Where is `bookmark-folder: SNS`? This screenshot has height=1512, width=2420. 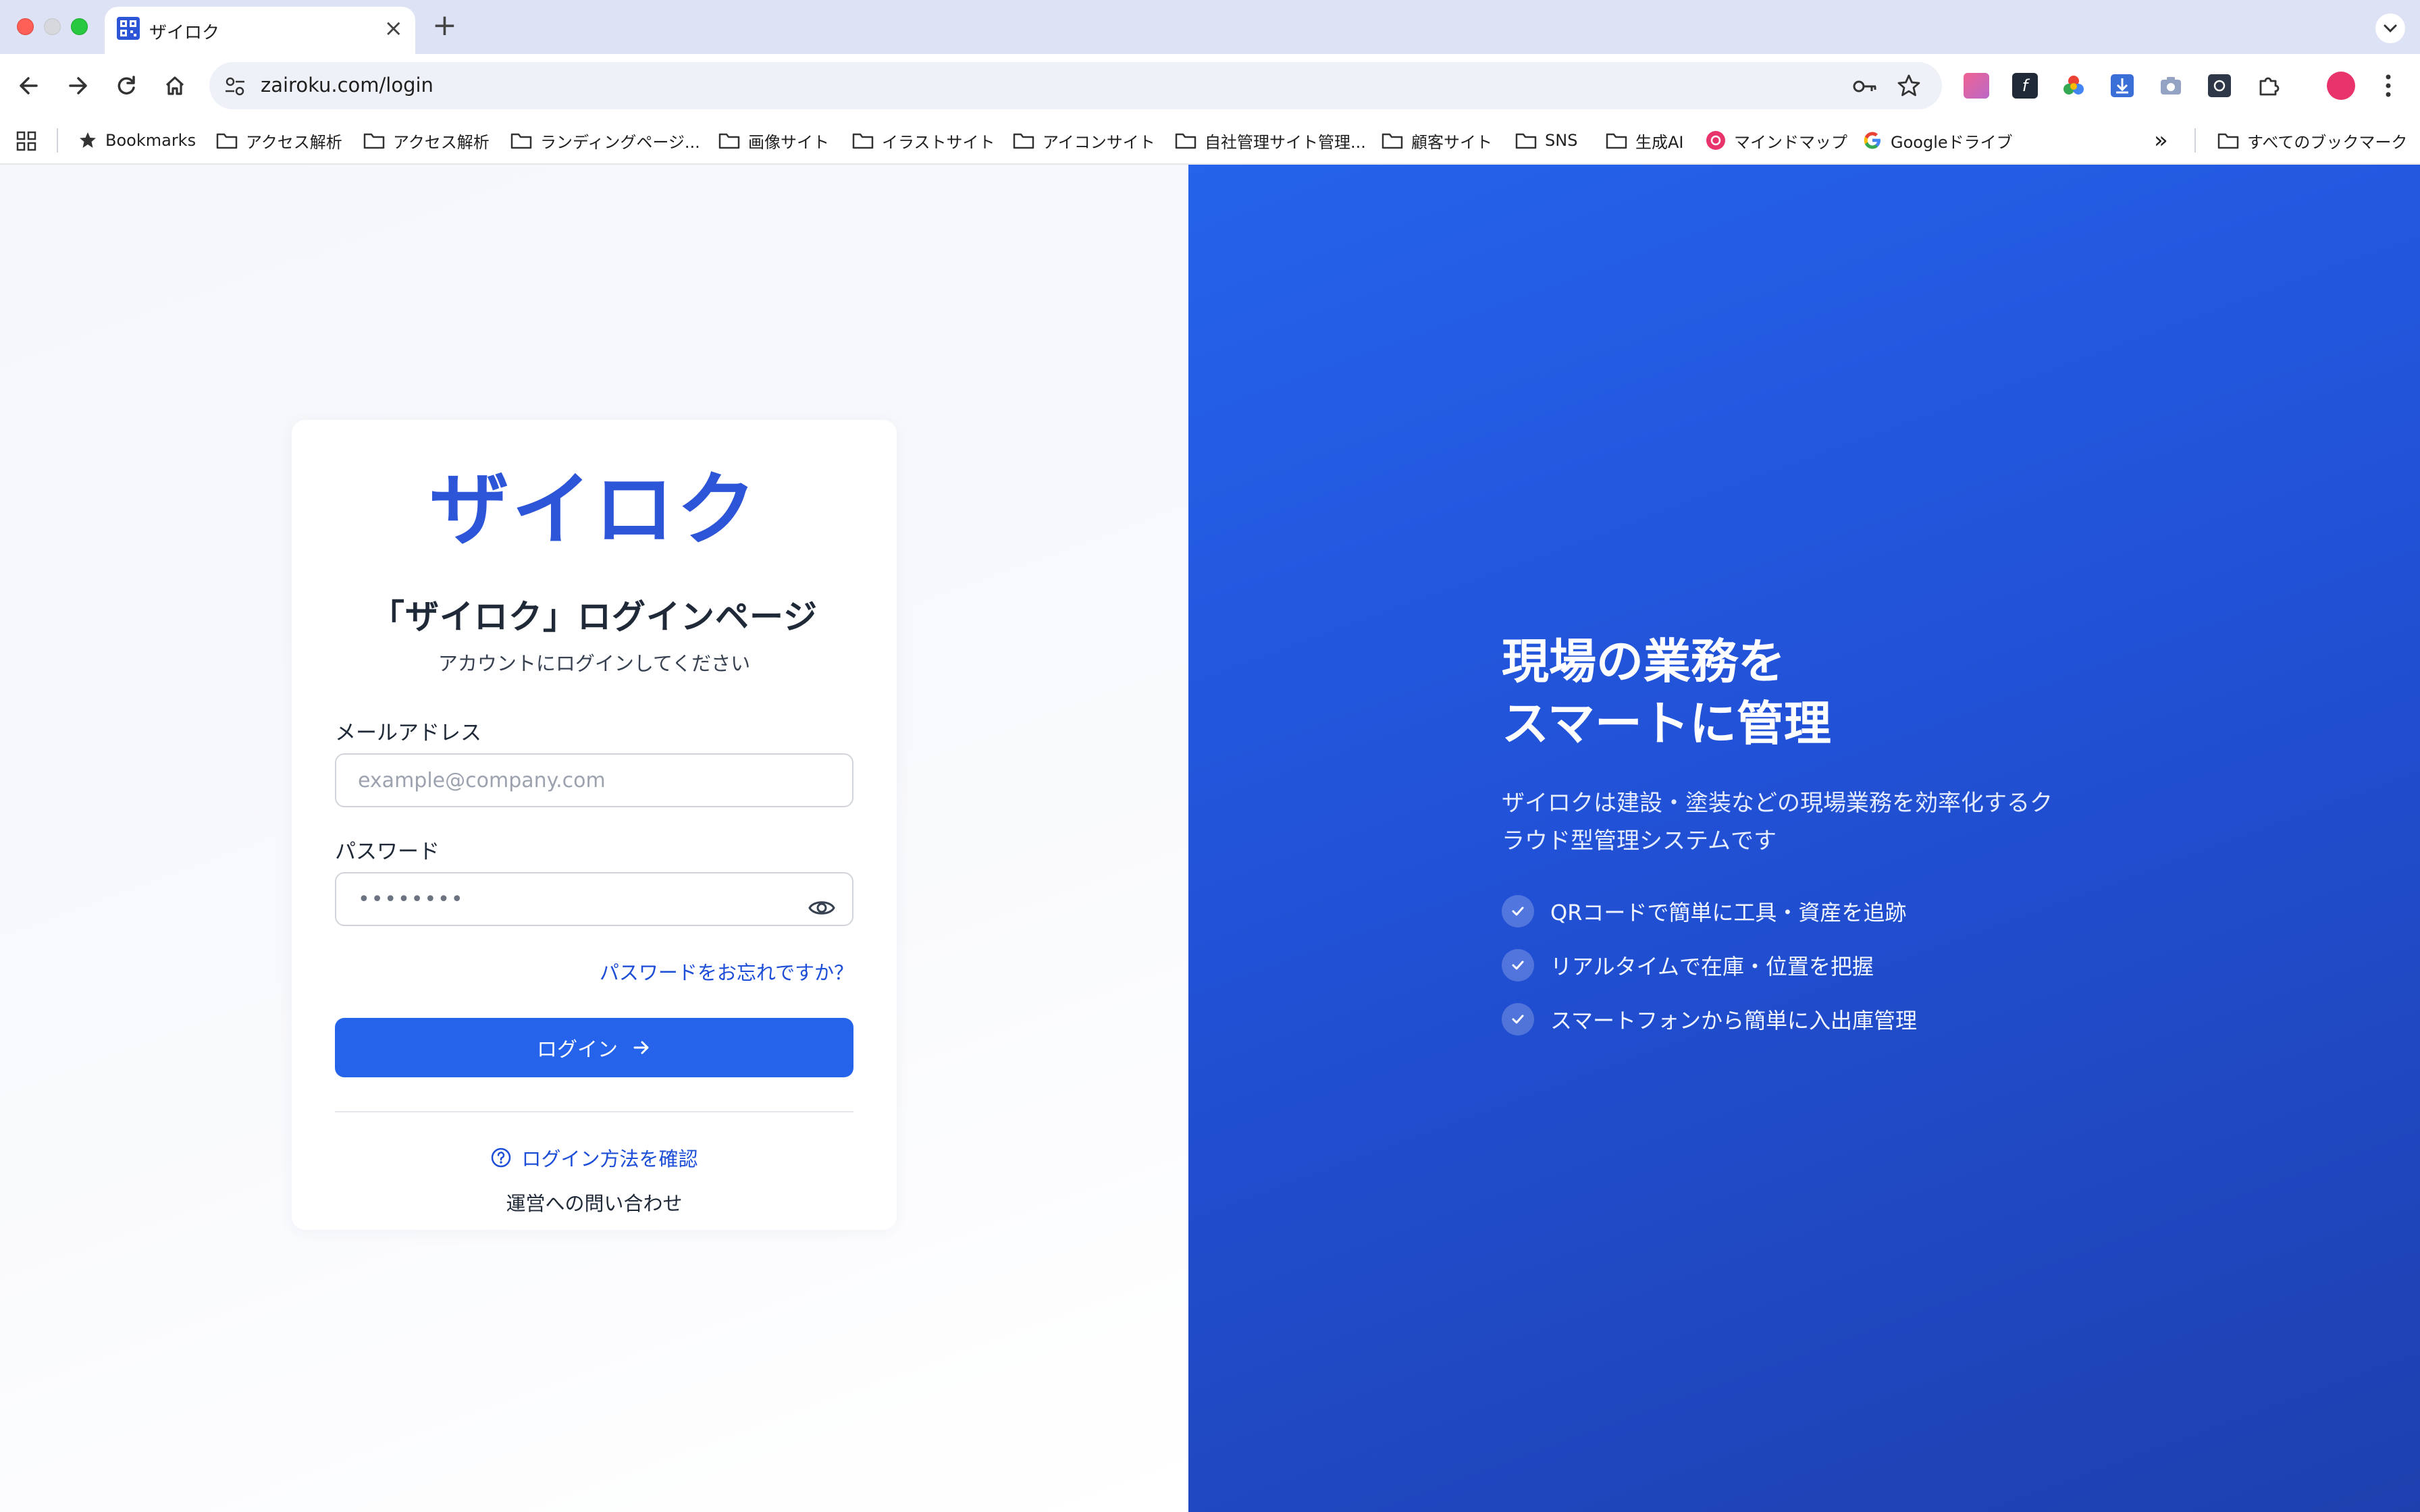 bookmark-folder: SNS is located at coordinates (1546, 140).